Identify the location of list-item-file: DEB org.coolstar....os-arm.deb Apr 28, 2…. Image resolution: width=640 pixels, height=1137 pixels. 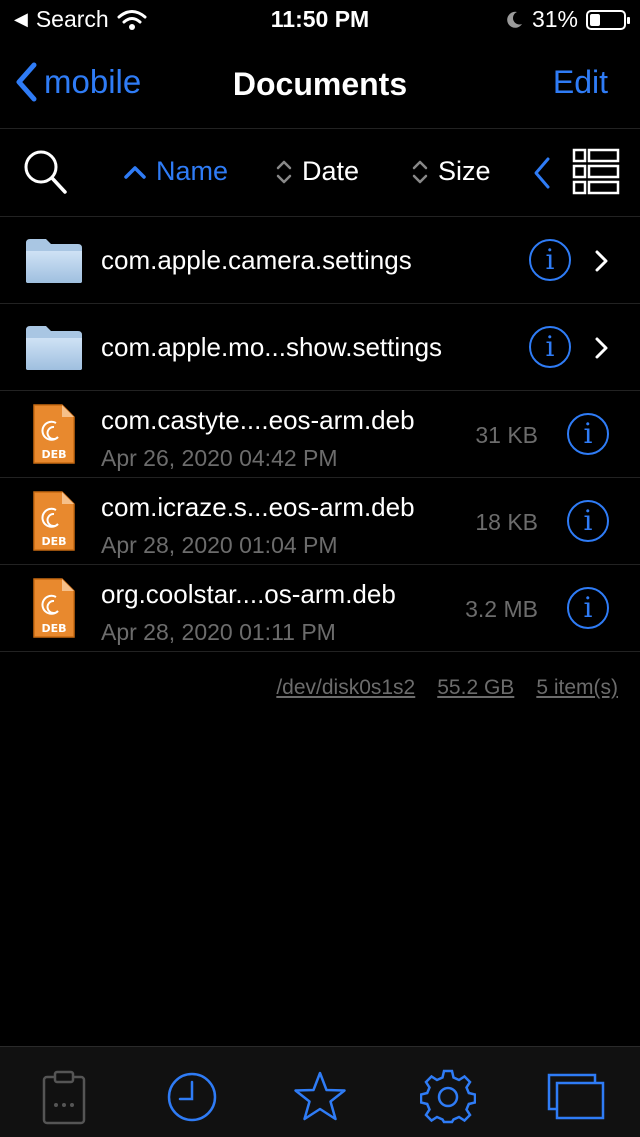
(320, 608).